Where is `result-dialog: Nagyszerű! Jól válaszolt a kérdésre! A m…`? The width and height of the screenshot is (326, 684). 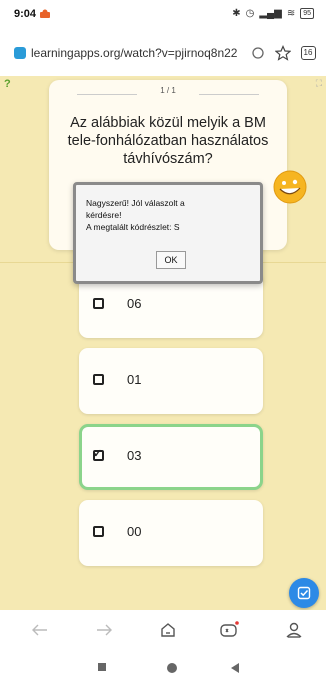 result-dialog: Nagyszerű! Jól válaszolt a kérdésre! A m… is located at coordinates (168, 233).